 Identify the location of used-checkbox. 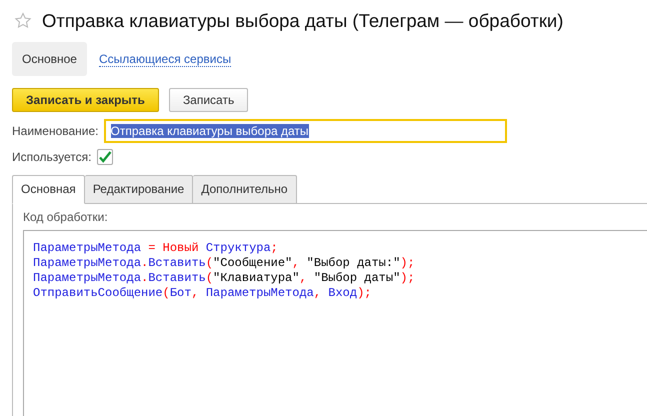
(104, 157).